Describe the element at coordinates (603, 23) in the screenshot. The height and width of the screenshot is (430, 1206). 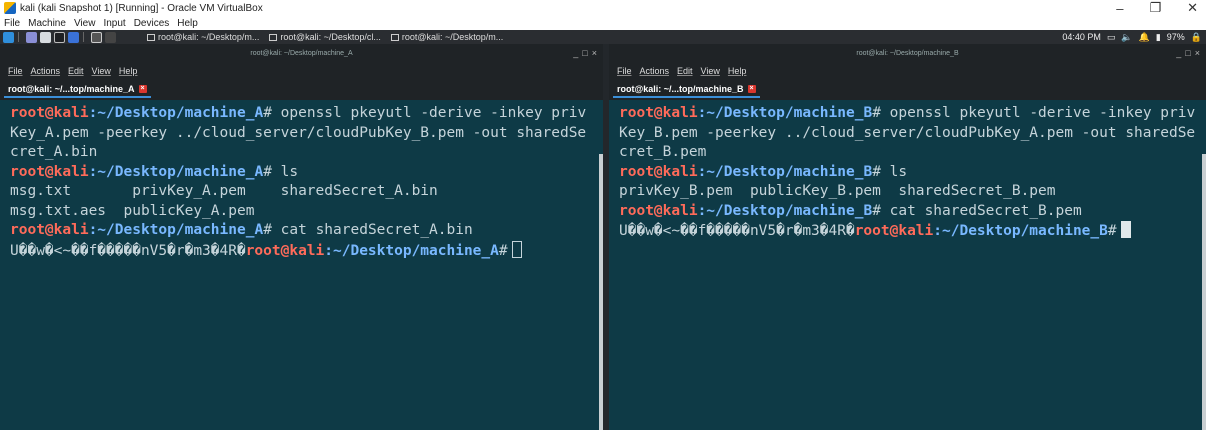
I see `vbox-menubar: File Machine View Input Devices Help` at that location.